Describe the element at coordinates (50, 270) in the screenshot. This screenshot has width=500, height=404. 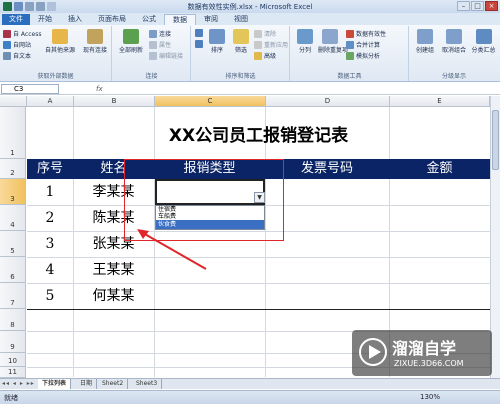
I see `cell-no: 4` at that location.